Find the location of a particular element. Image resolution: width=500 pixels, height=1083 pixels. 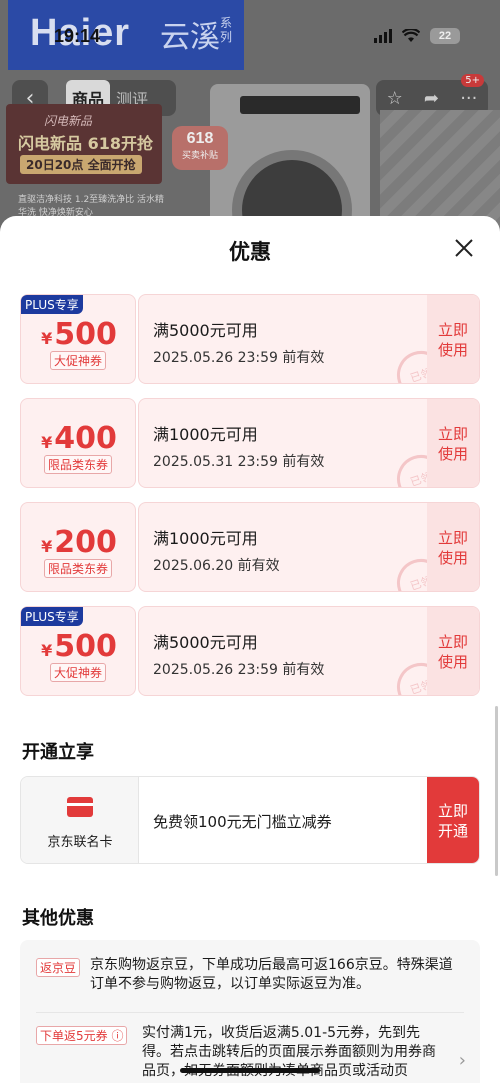

share-icon: ➦ is located at coordinates (431, 98).